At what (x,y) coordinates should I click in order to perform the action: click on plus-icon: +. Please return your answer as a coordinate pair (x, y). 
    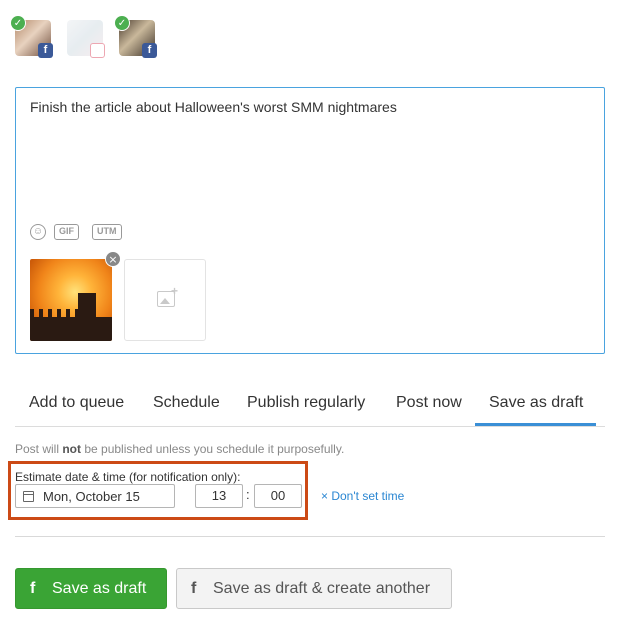
    Looking at the image, I should click on (175, 291).